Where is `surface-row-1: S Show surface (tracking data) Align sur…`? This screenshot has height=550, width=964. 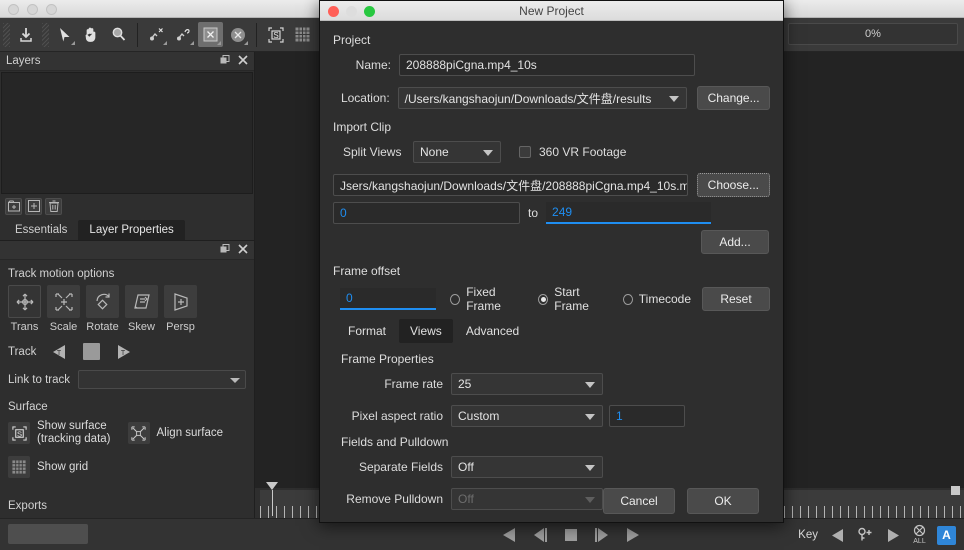
surface-row-1: S Show surface (tracking data) Align sur… is located at coordinates (127, 433).